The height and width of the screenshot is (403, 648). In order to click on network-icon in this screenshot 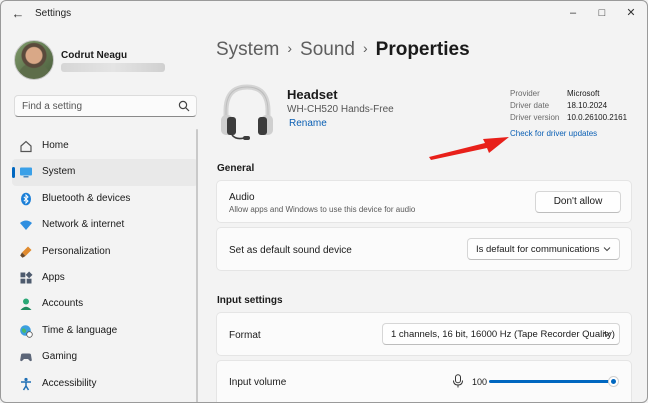, I will do `click(26, 225)`.